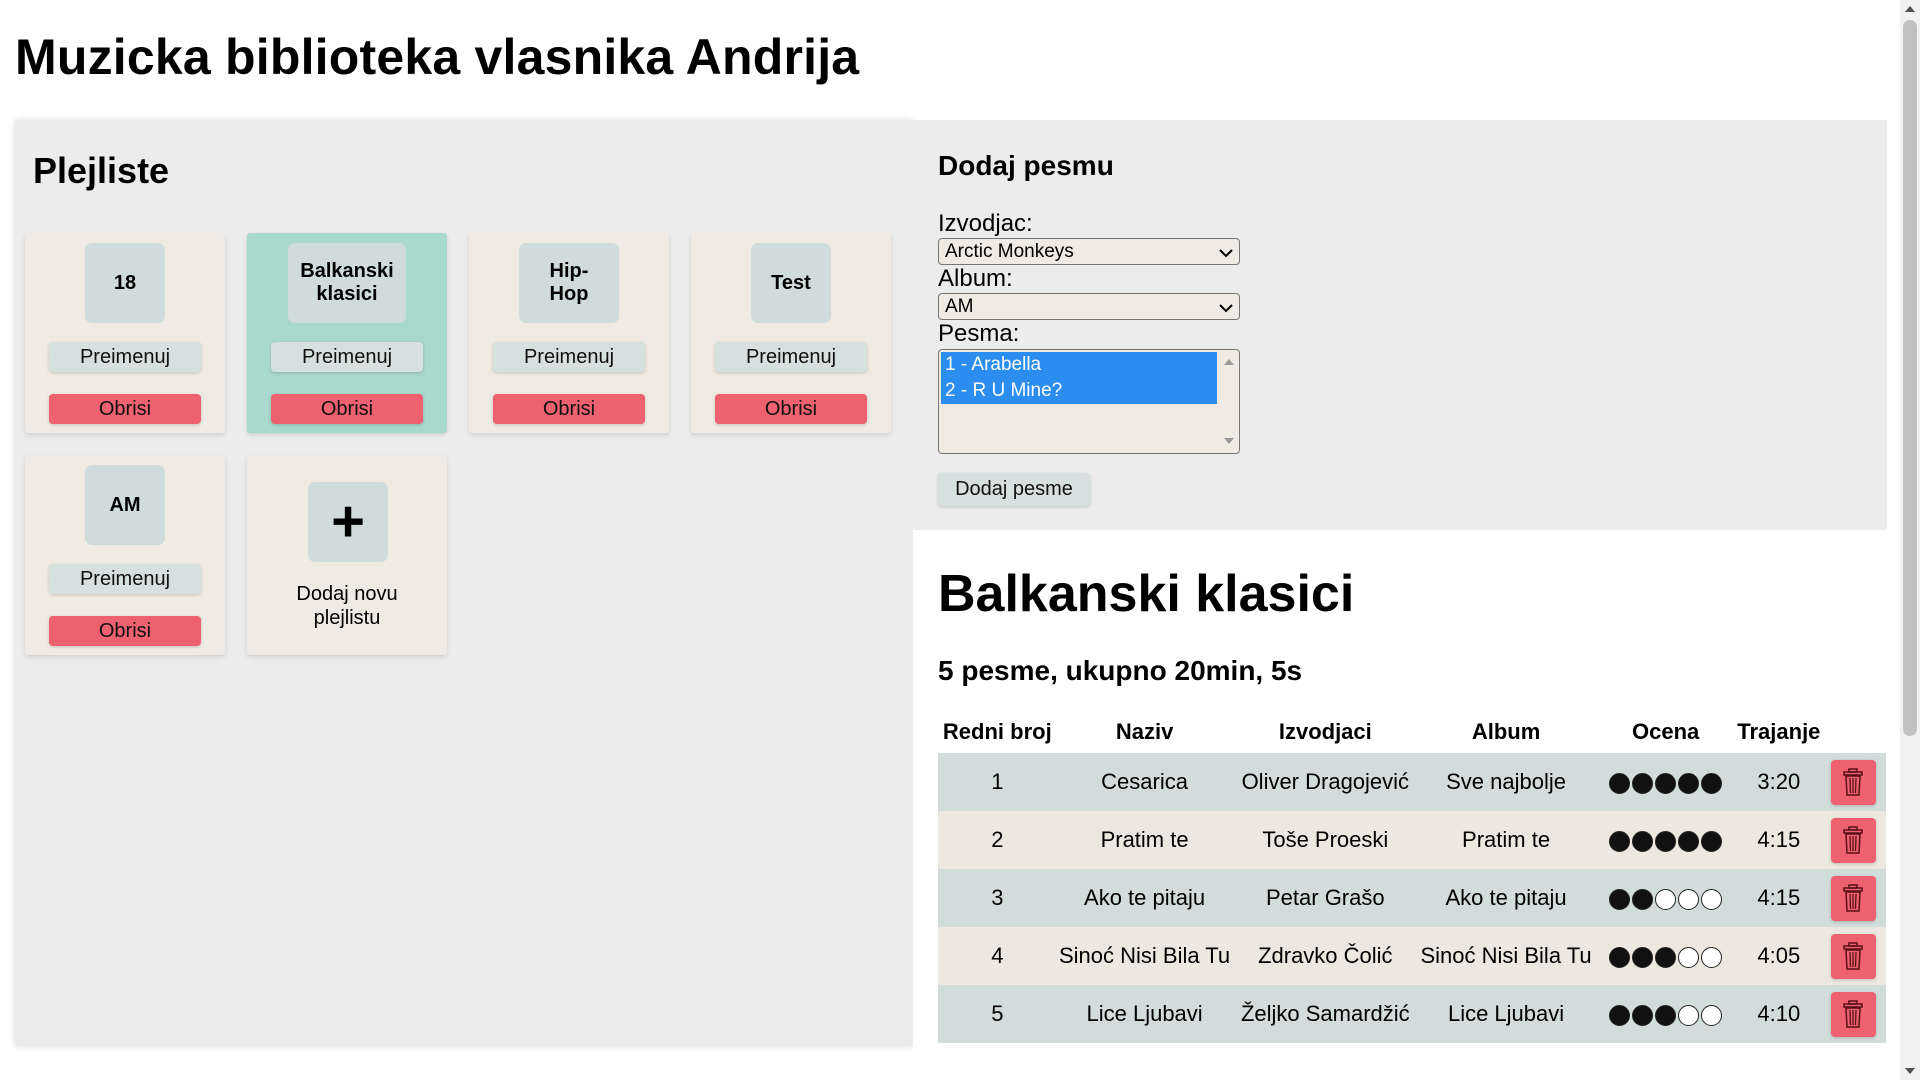  I want to click on column-header: Naziv, so click(1144, 731).